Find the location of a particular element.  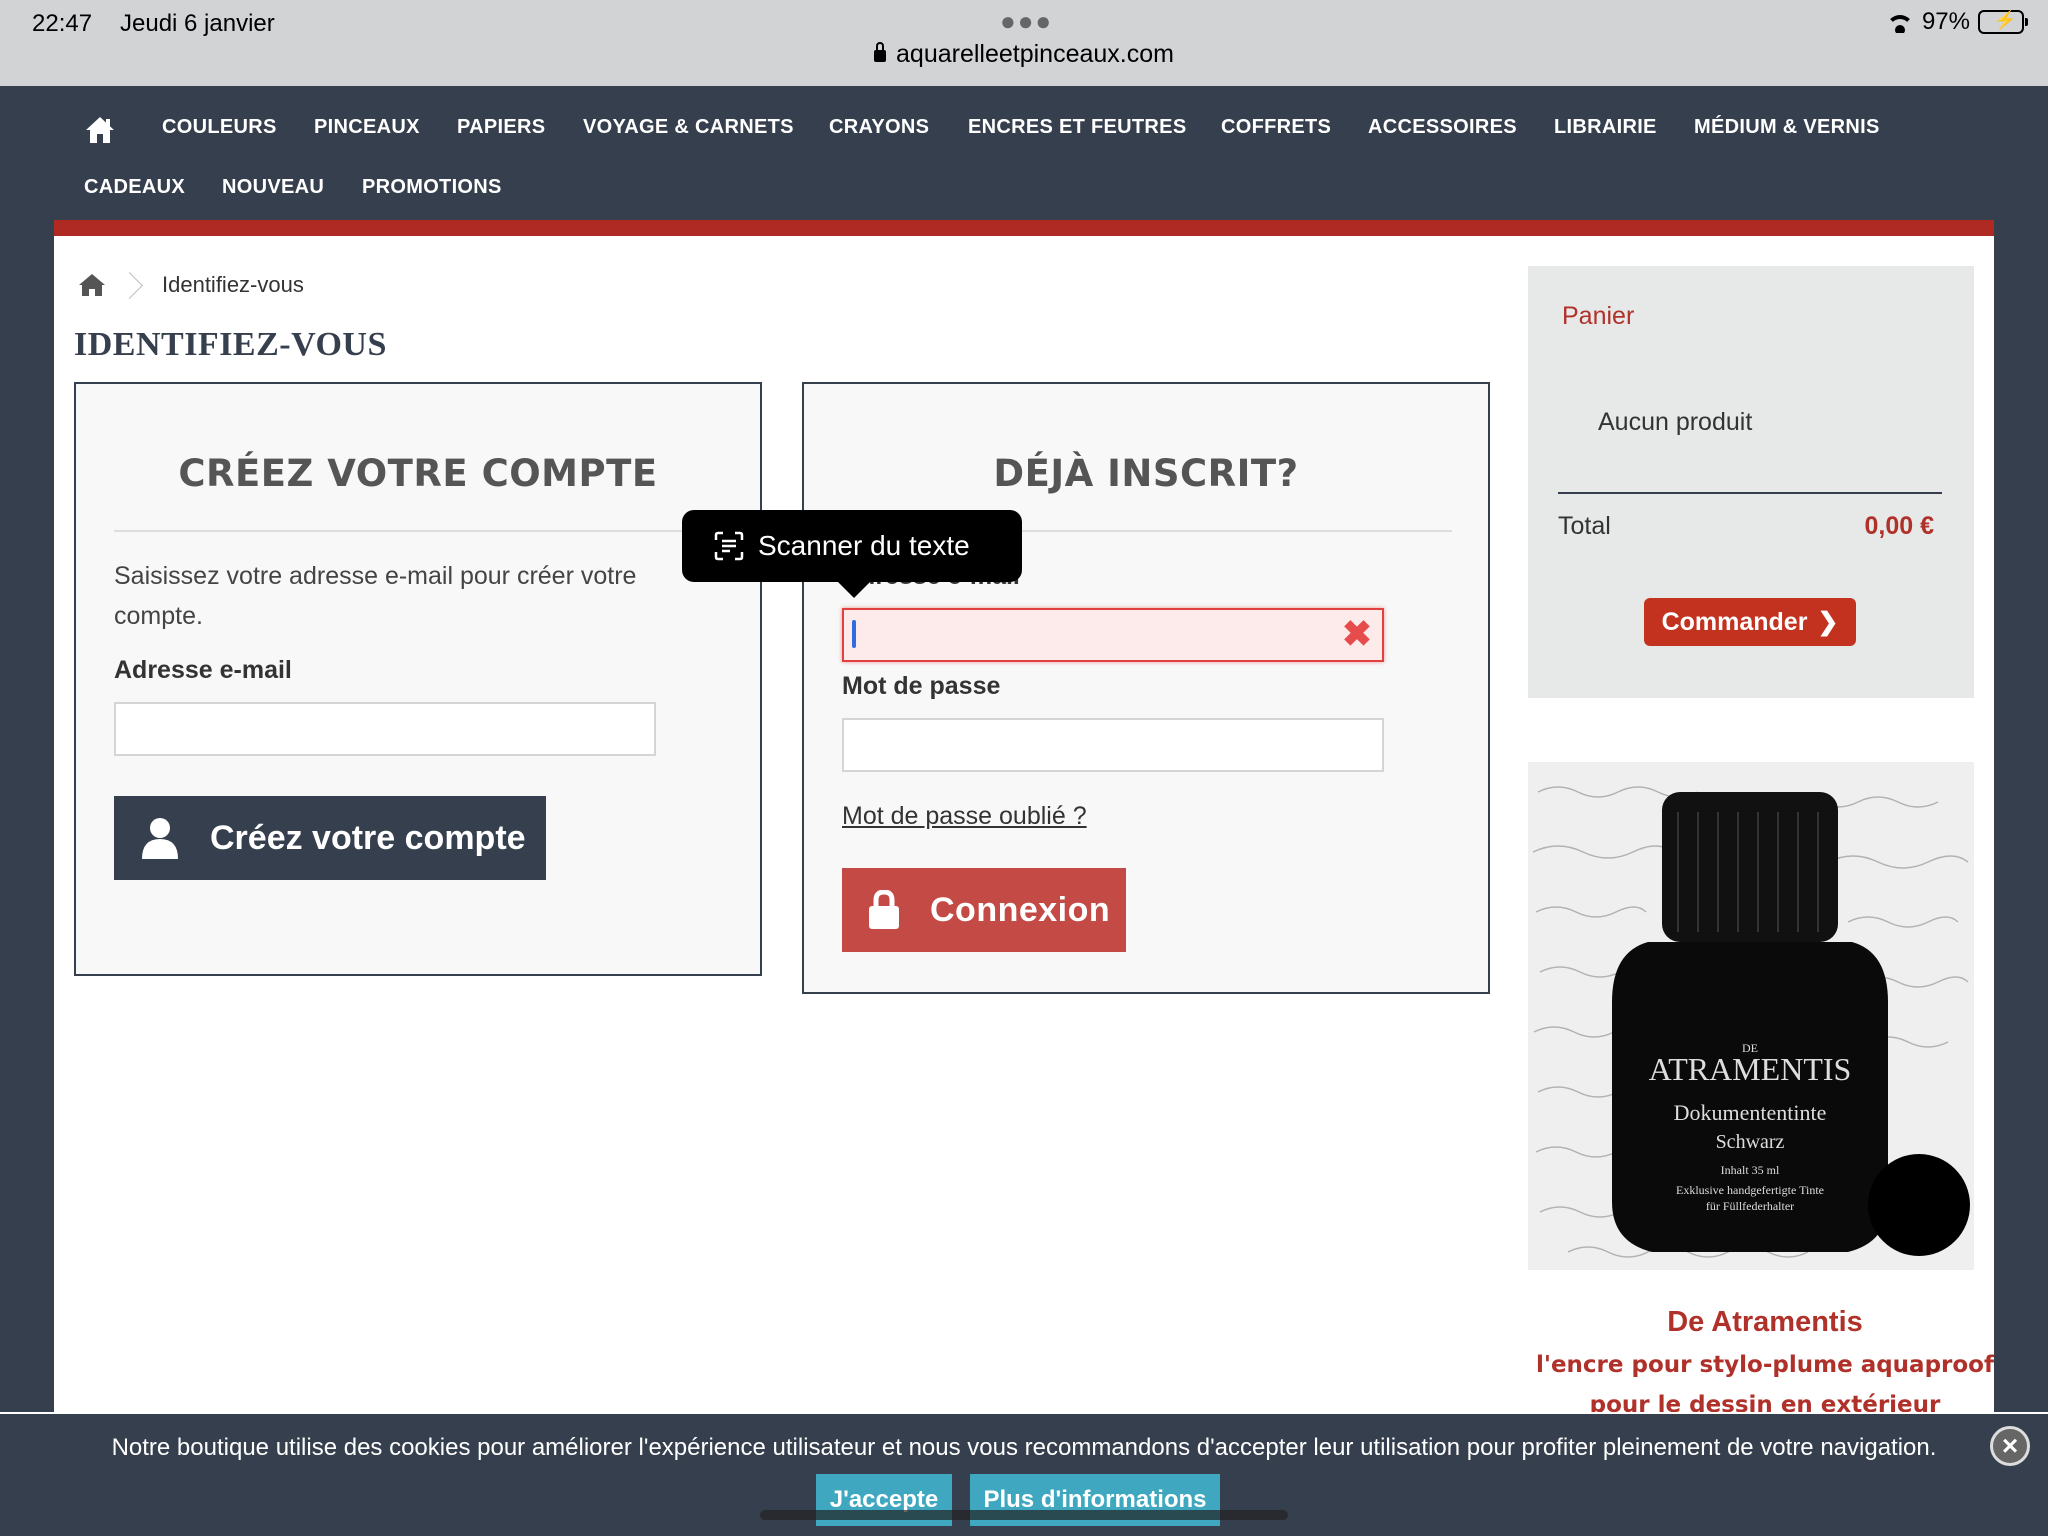

cart-divider is located at coordinates (1750, 493).